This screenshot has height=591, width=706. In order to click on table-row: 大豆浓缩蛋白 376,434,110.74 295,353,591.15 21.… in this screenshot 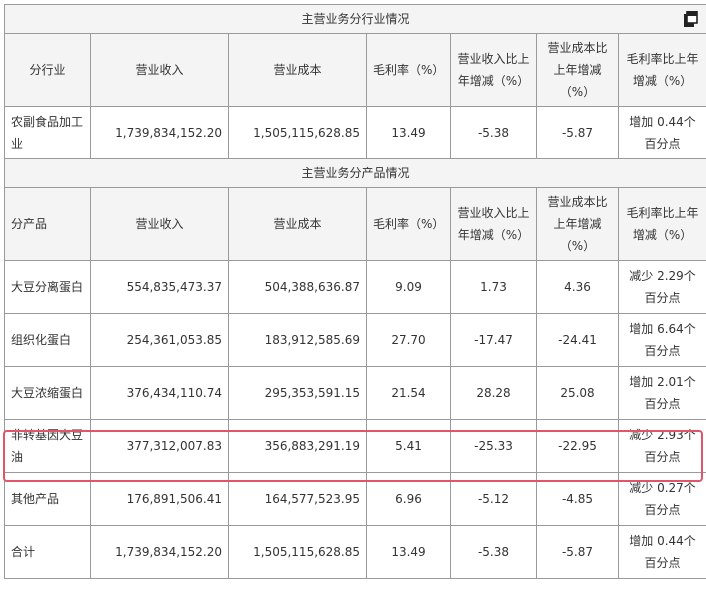, I will do `click(355, 393)`.